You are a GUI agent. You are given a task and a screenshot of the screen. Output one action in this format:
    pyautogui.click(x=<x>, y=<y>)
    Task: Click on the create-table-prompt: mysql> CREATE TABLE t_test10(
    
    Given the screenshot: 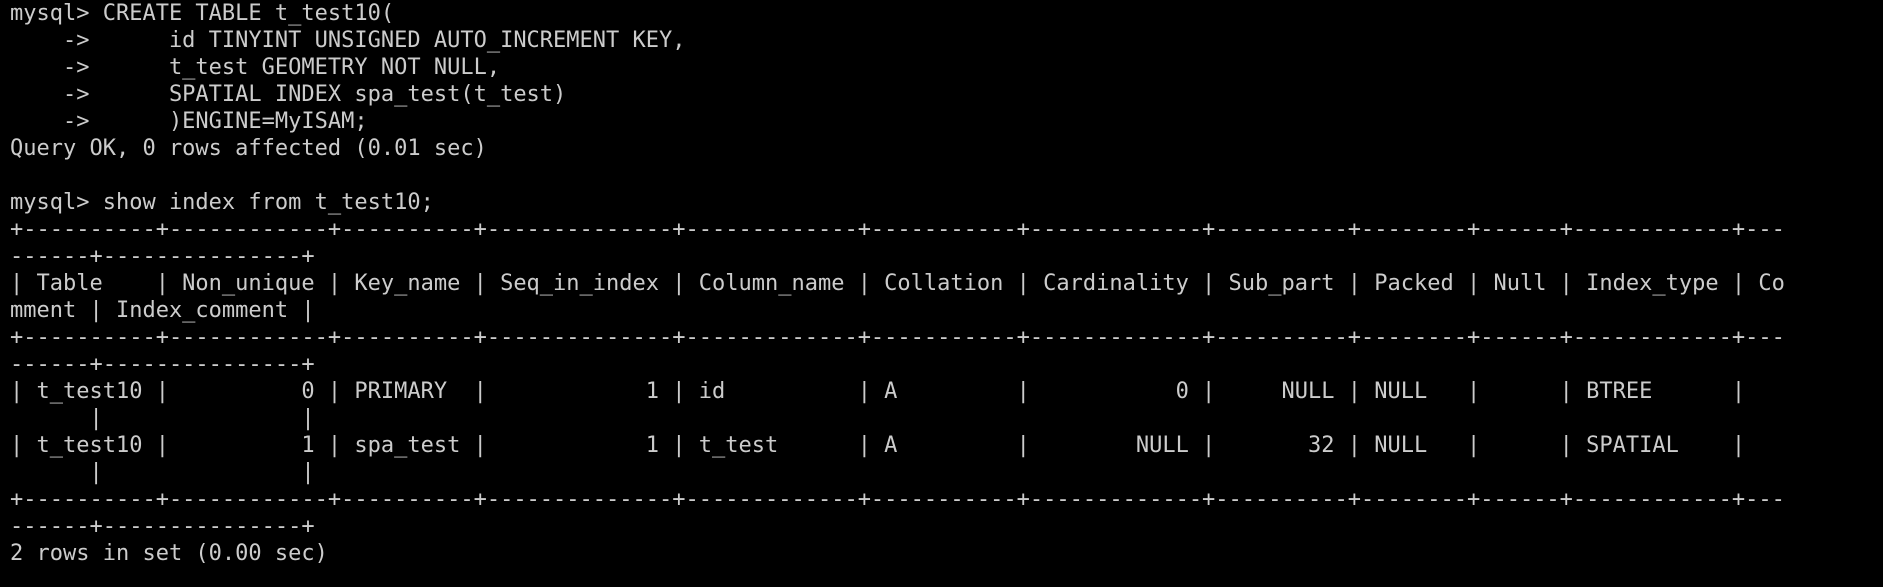 What is the action you would take?
    pyautogui.click(x=202, y=13)
    